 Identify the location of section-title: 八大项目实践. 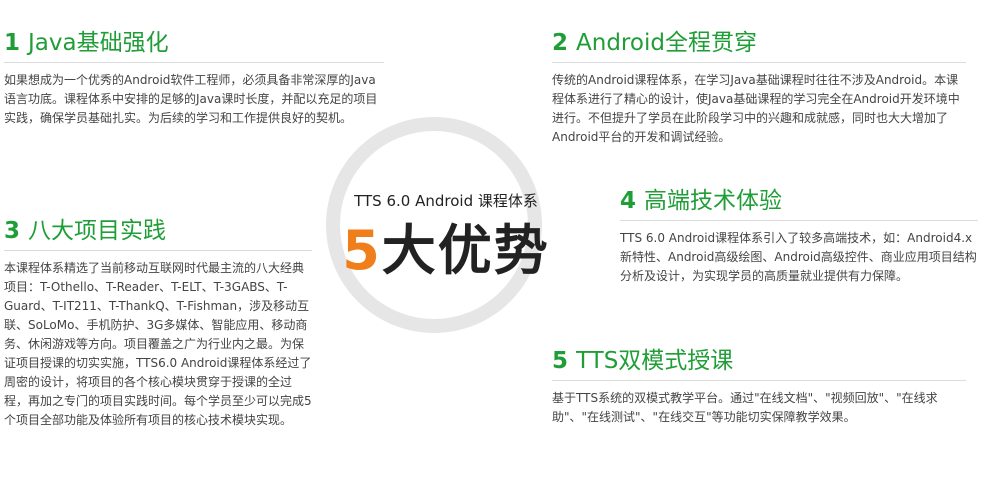
(97, 231).